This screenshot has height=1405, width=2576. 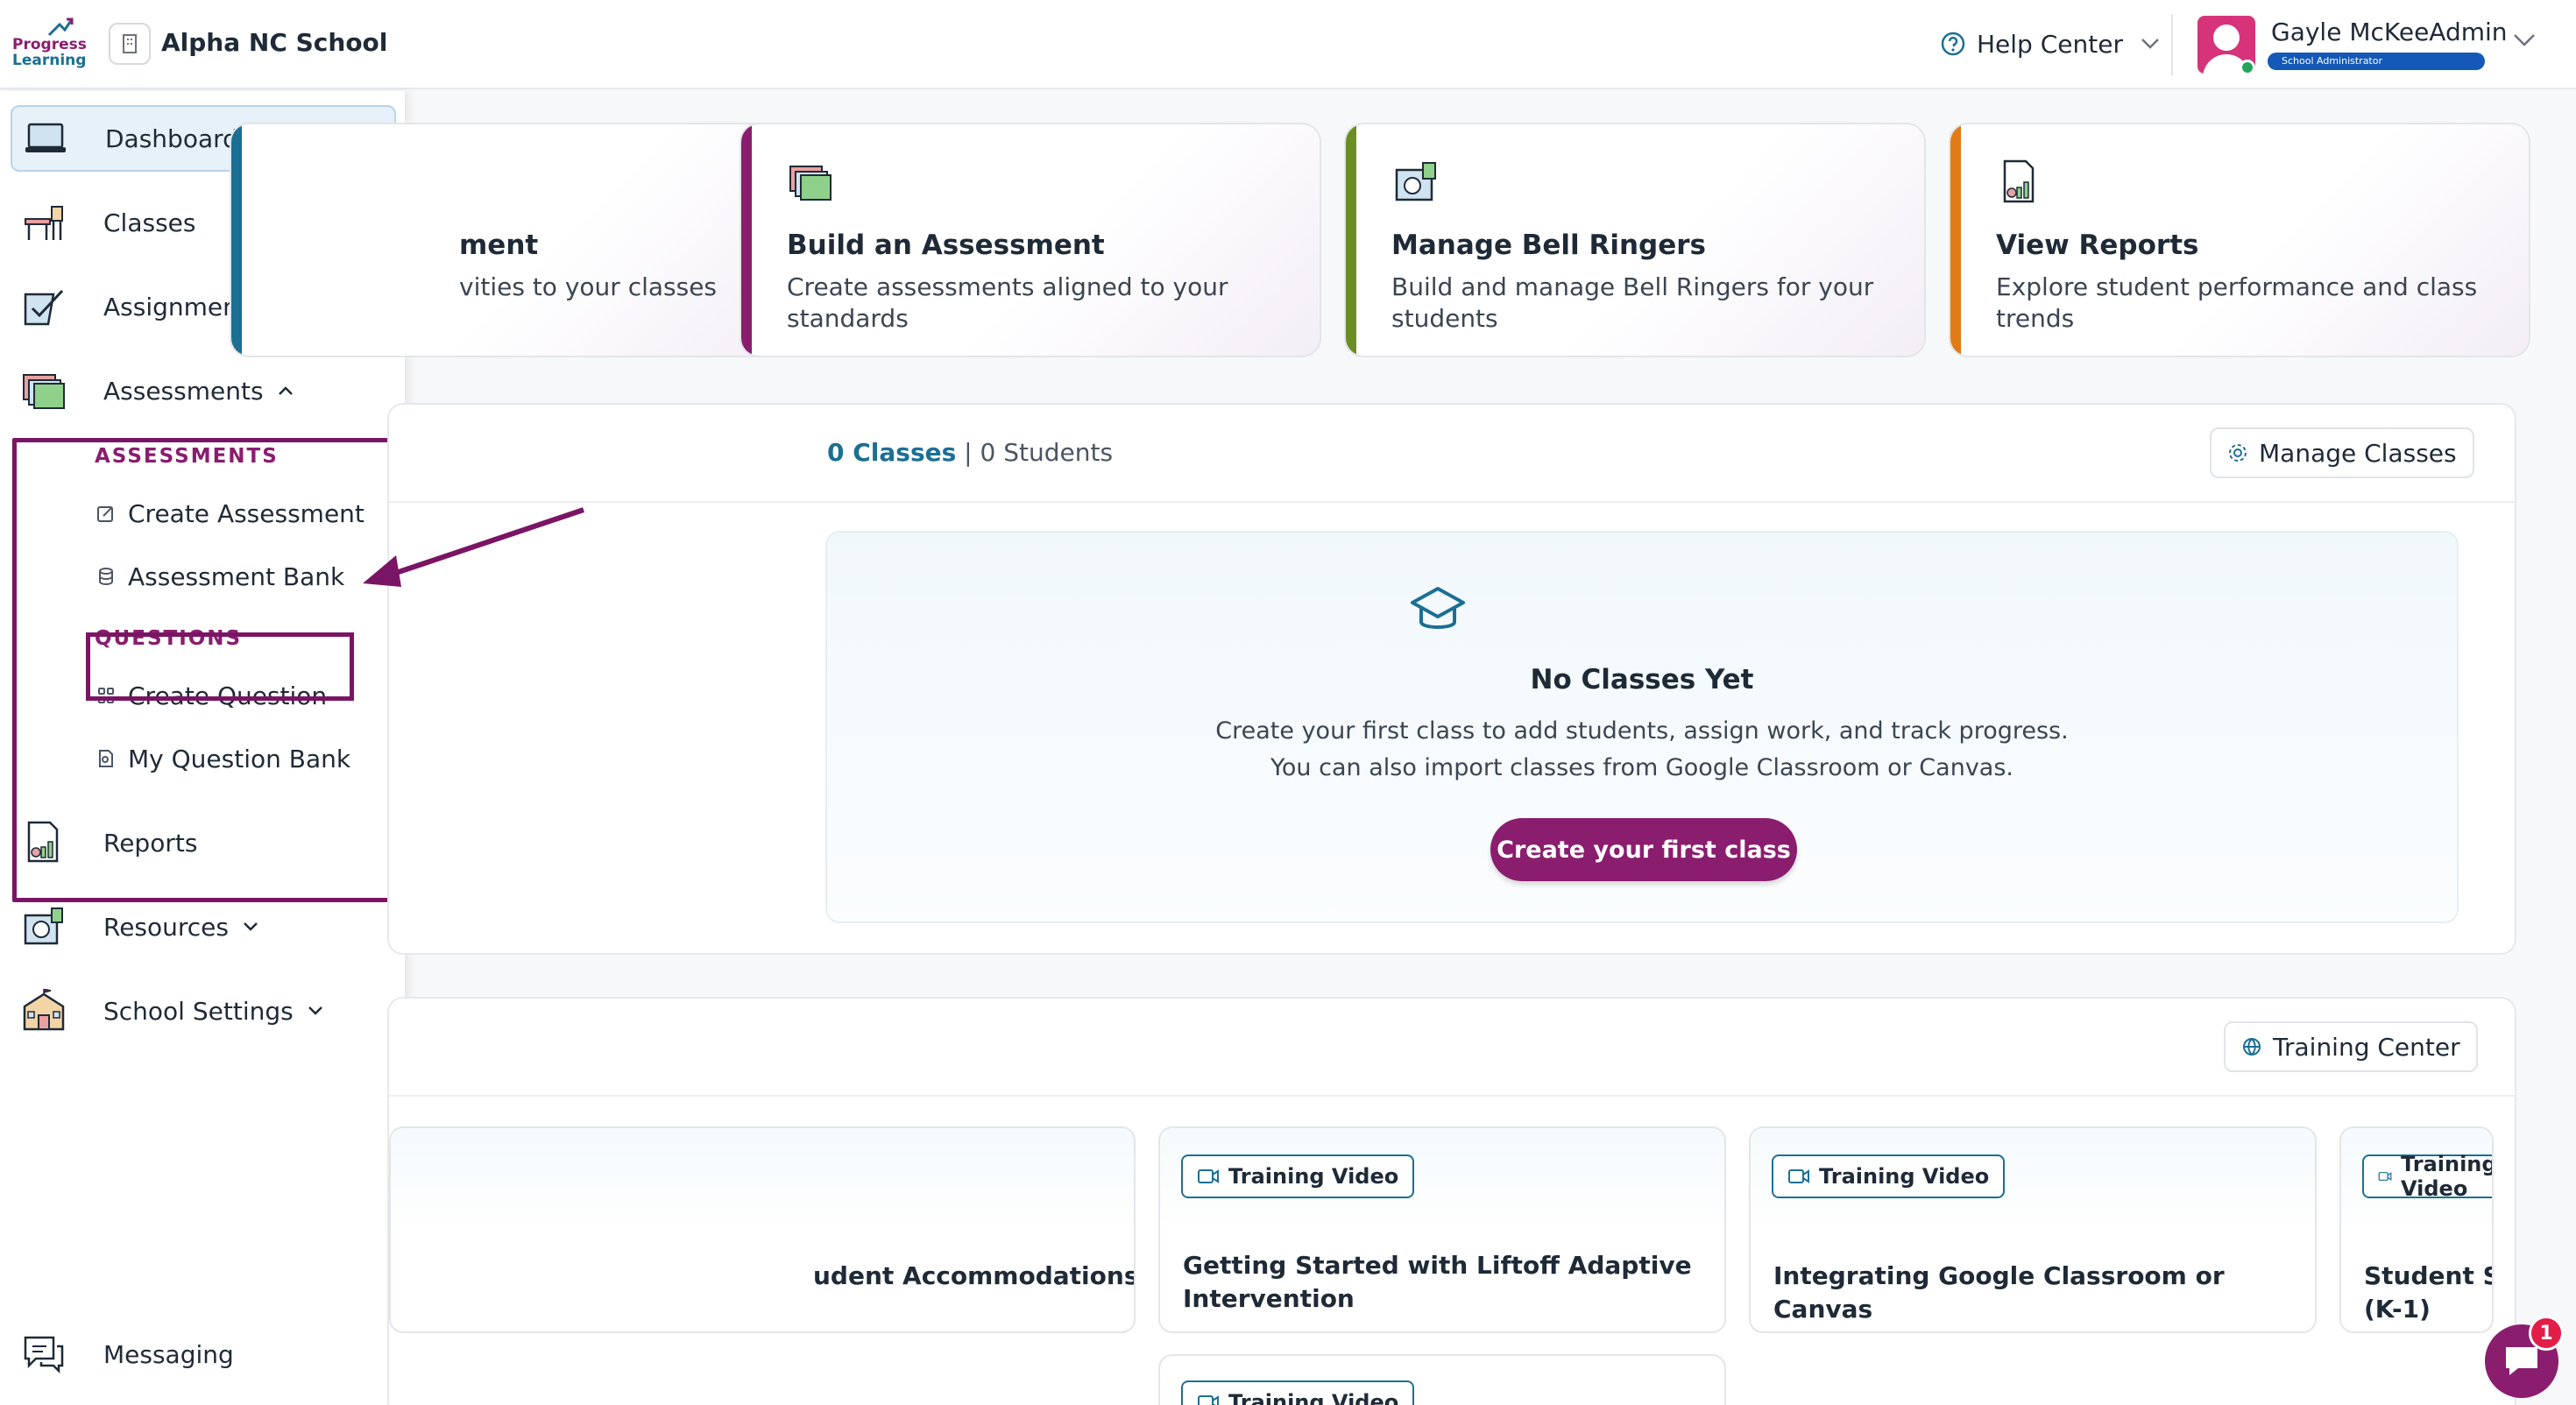 I want to click on online-status-icon, so click(x=2247, y=67).